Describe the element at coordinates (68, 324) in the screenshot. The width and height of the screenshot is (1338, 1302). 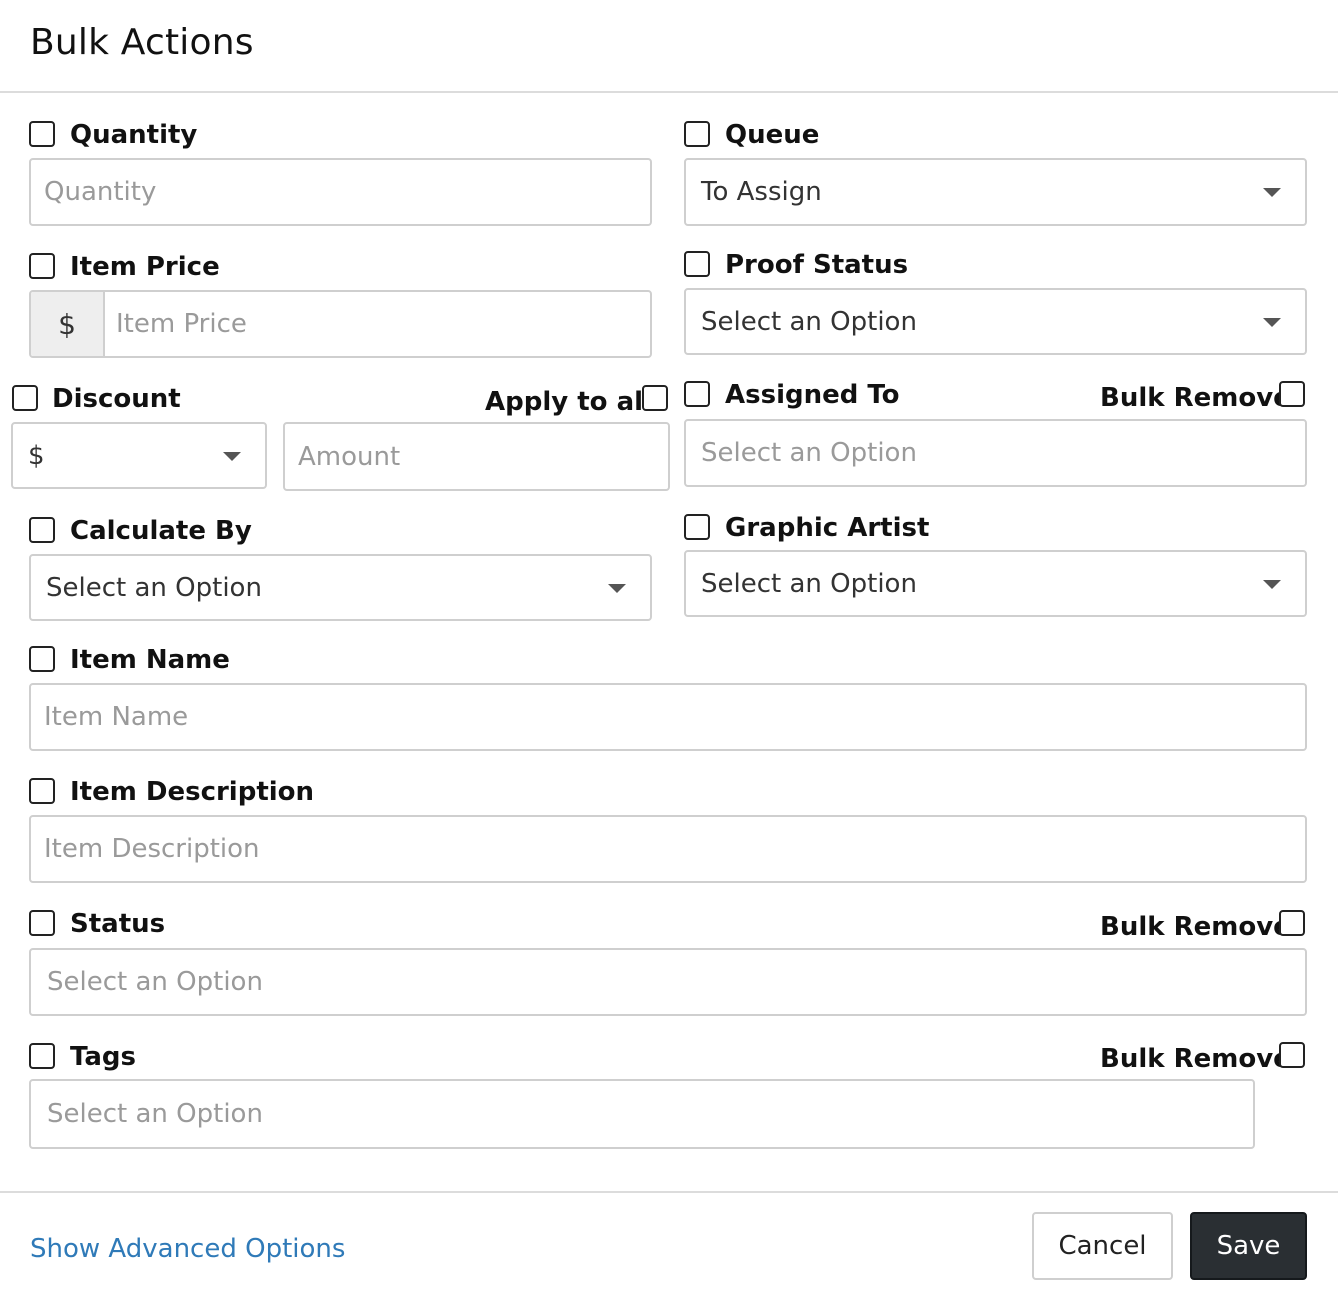
I see `dollar-prefix: $` at that location.